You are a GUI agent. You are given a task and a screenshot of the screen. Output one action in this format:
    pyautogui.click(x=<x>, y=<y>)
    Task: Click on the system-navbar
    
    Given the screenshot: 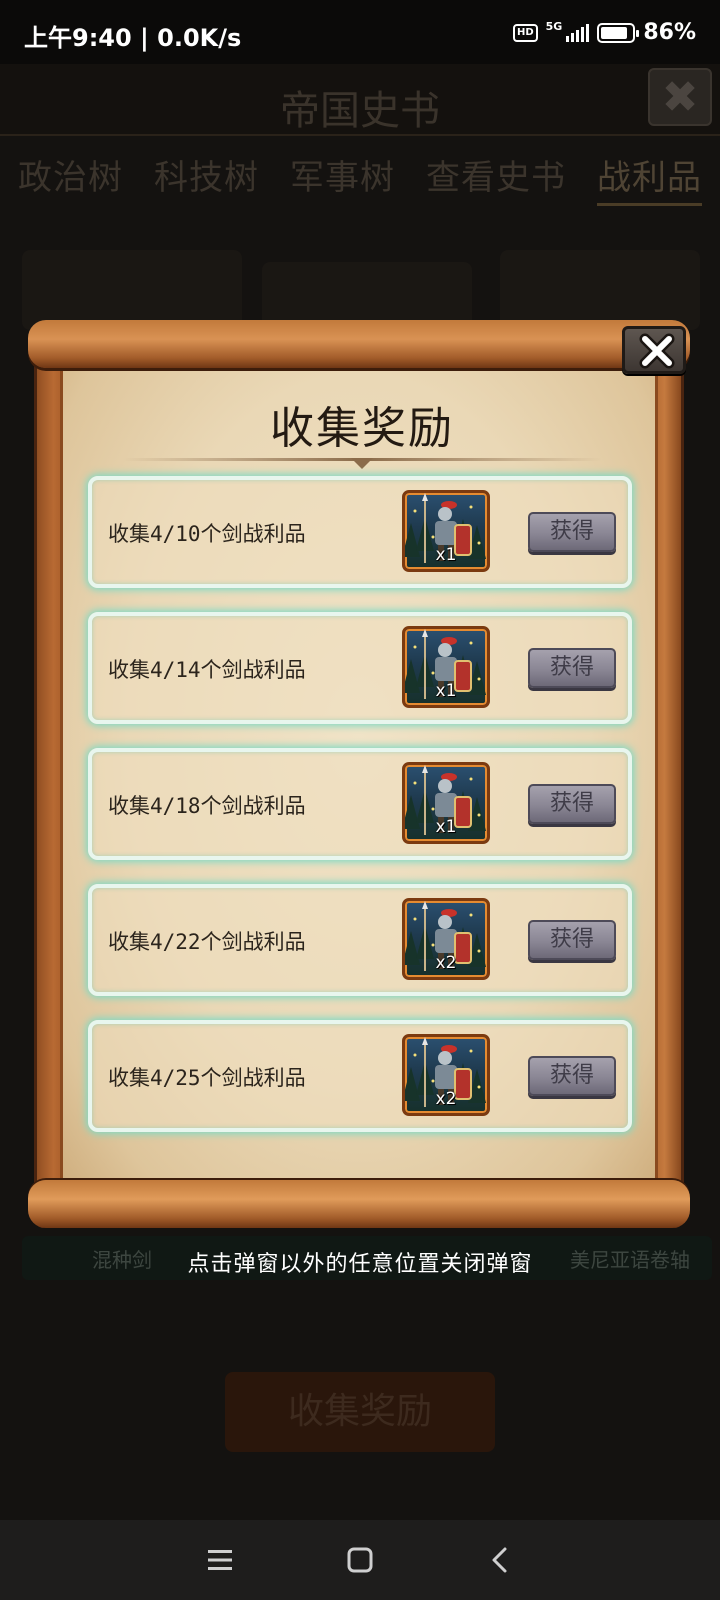 What is the action you would take?
    pyautogui.click(x=360, y=1560)
    